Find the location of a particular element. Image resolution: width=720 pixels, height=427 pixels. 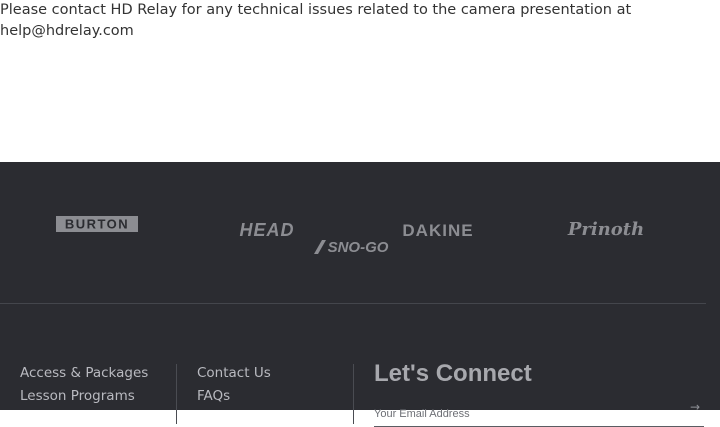

burton-logo-text: BURTON is located at coordinates (97, 224).